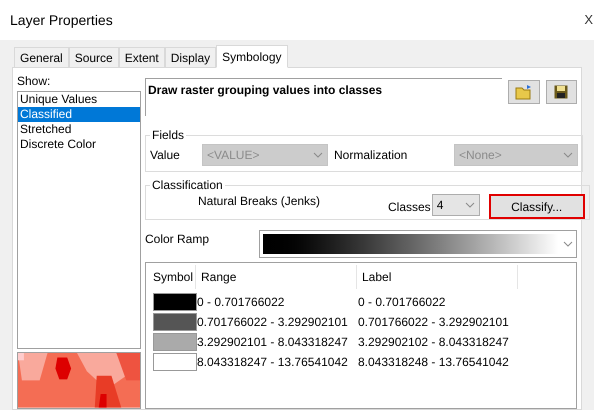  What do you see at coordinates (437, 277) in the screenshot?
I see `column-header: Label` at bounding box center [437, 277].